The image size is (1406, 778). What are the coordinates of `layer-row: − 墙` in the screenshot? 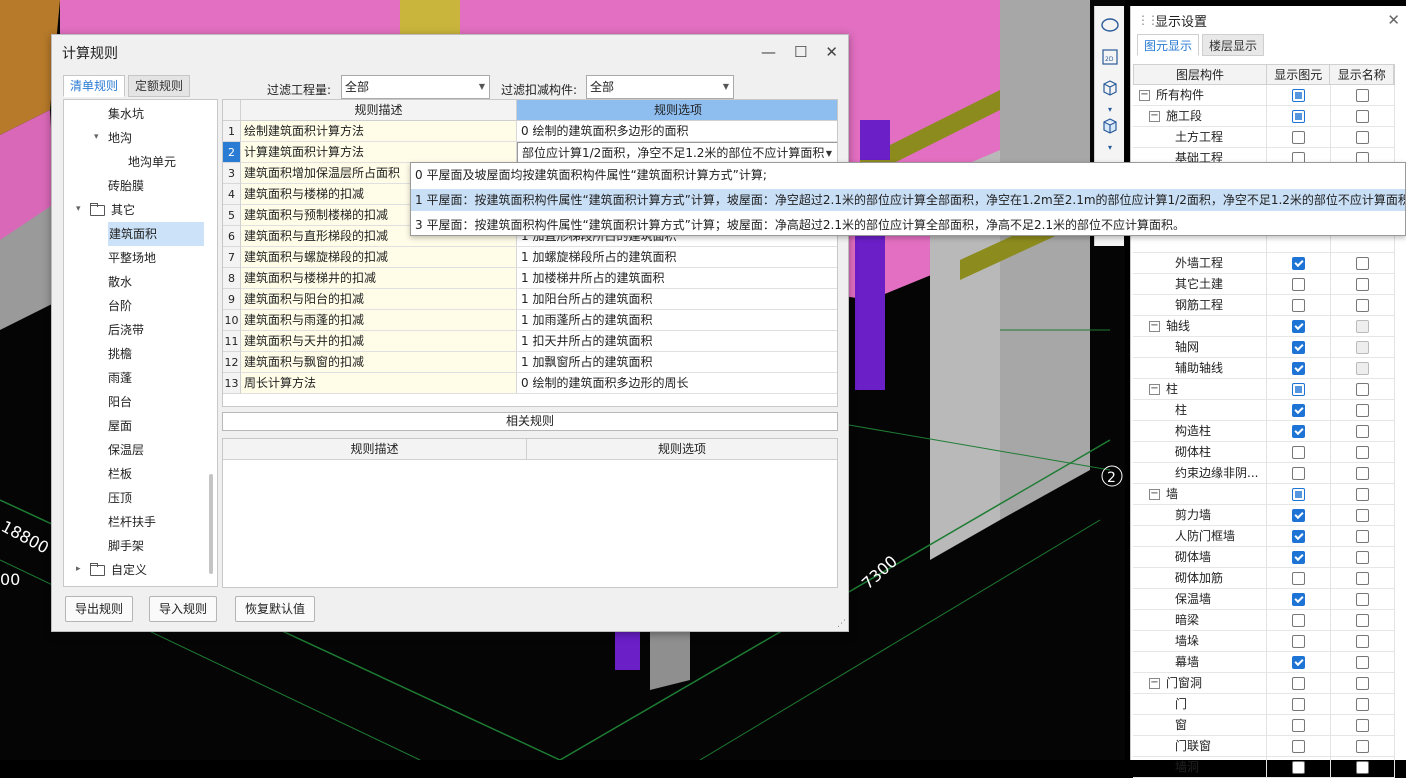 It's located at (1264, 494).